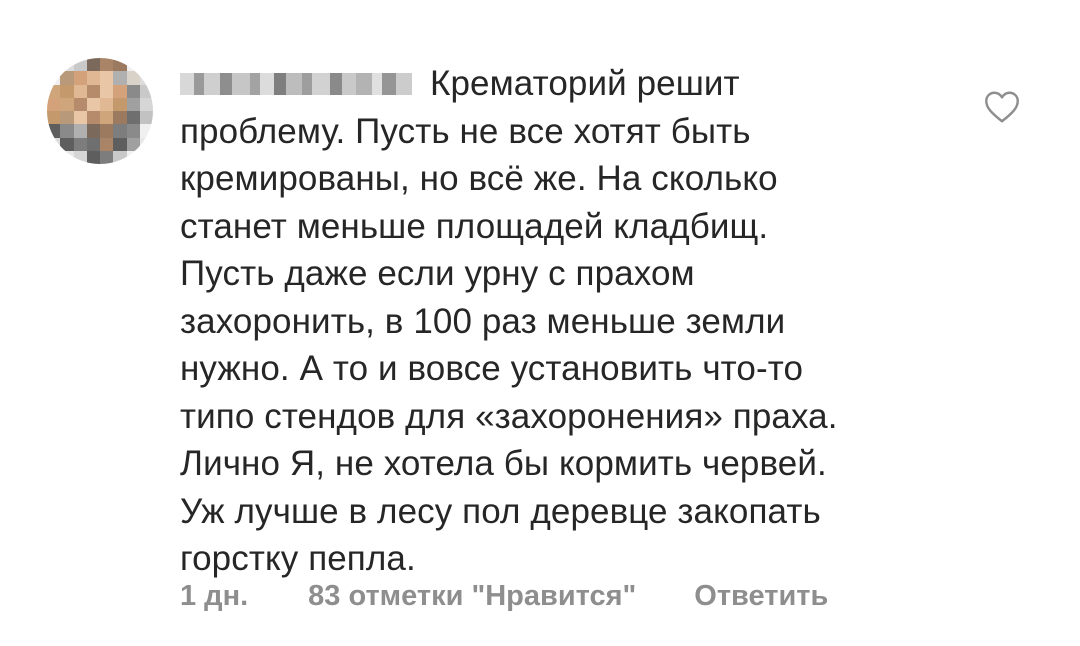  Describe the element at coordinates (509, 416) in the screenshot. I see `comment-line: типо стендов для «захоронения» праха.` at that location.